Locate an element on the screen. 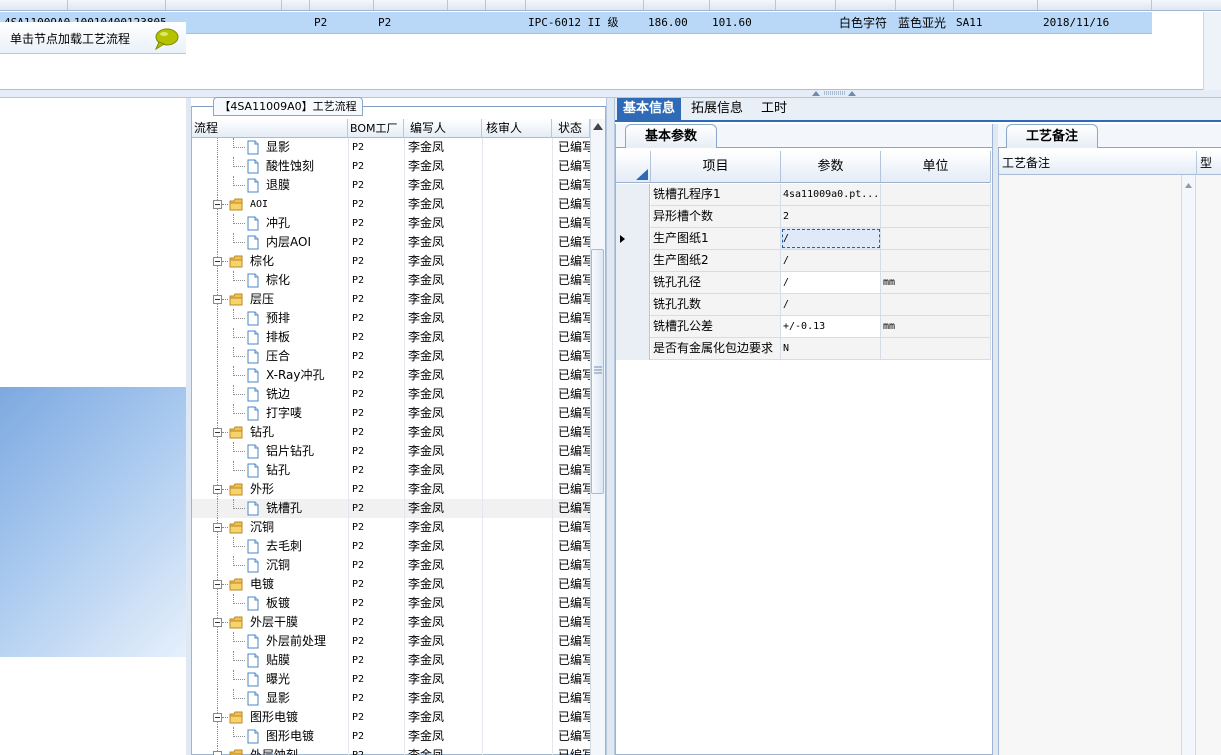 This screenshot has height=755, width=1221. remark-grid-scrollbar is located at coordinates (1188, 465).